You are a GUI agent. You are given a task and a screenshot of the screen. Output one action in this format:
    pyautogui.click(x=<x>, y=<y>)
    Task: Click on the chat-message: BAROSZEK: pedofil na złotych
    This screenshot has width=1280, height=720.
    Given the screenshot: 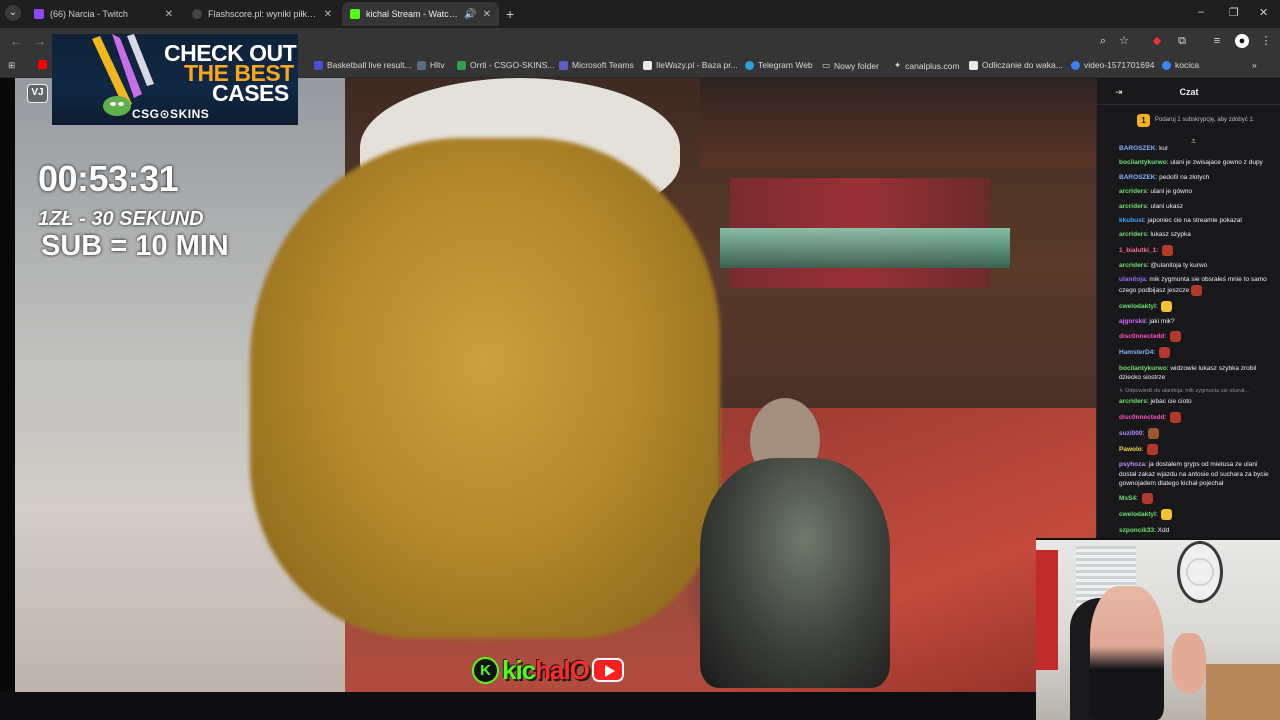 What is the action you would take?
    pyautogui.click(x=1196, y=177)
    